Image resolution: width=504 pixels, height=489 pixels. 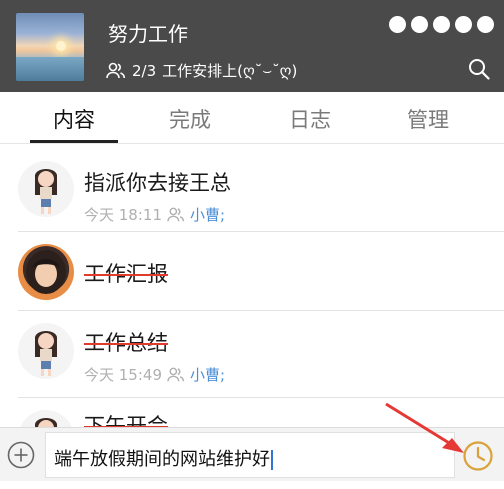 I want to click on people-icon, so click(x=116, y=70).